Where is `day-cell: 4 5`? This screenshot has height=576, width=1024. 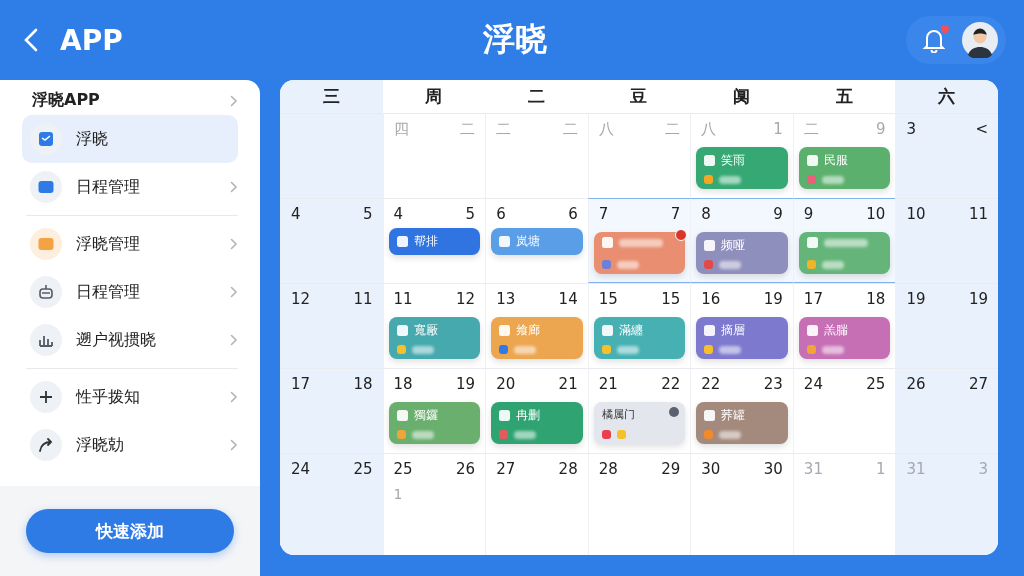
day-cell: 4 5 is located at coordinates (331, 240).